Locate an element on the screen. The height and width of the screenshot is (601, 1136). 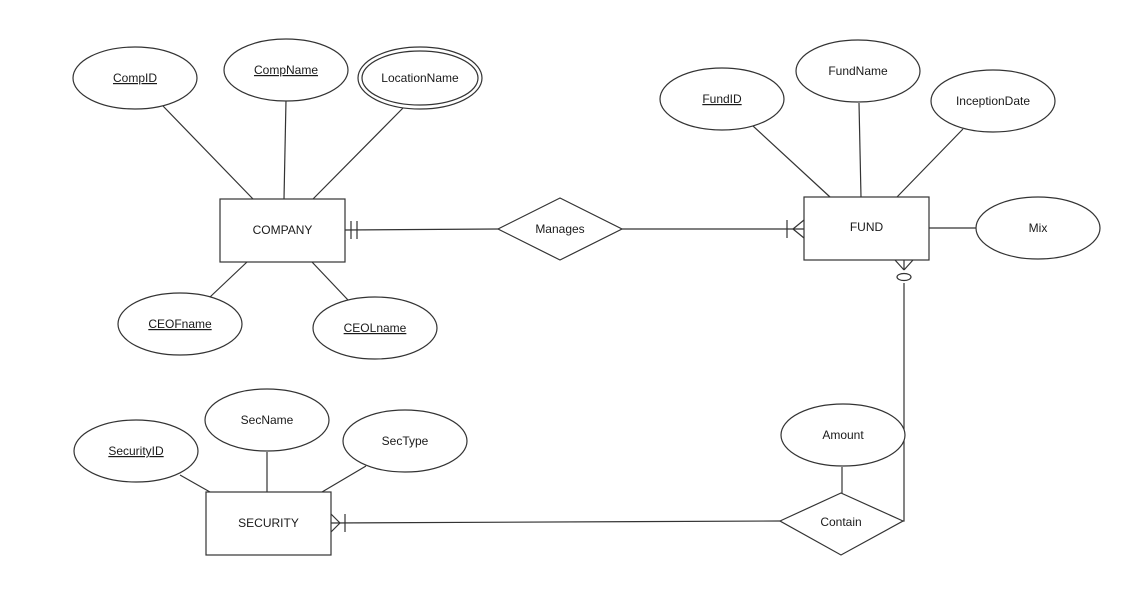
attribute-label: SecType is located at coordinates (405, 441).